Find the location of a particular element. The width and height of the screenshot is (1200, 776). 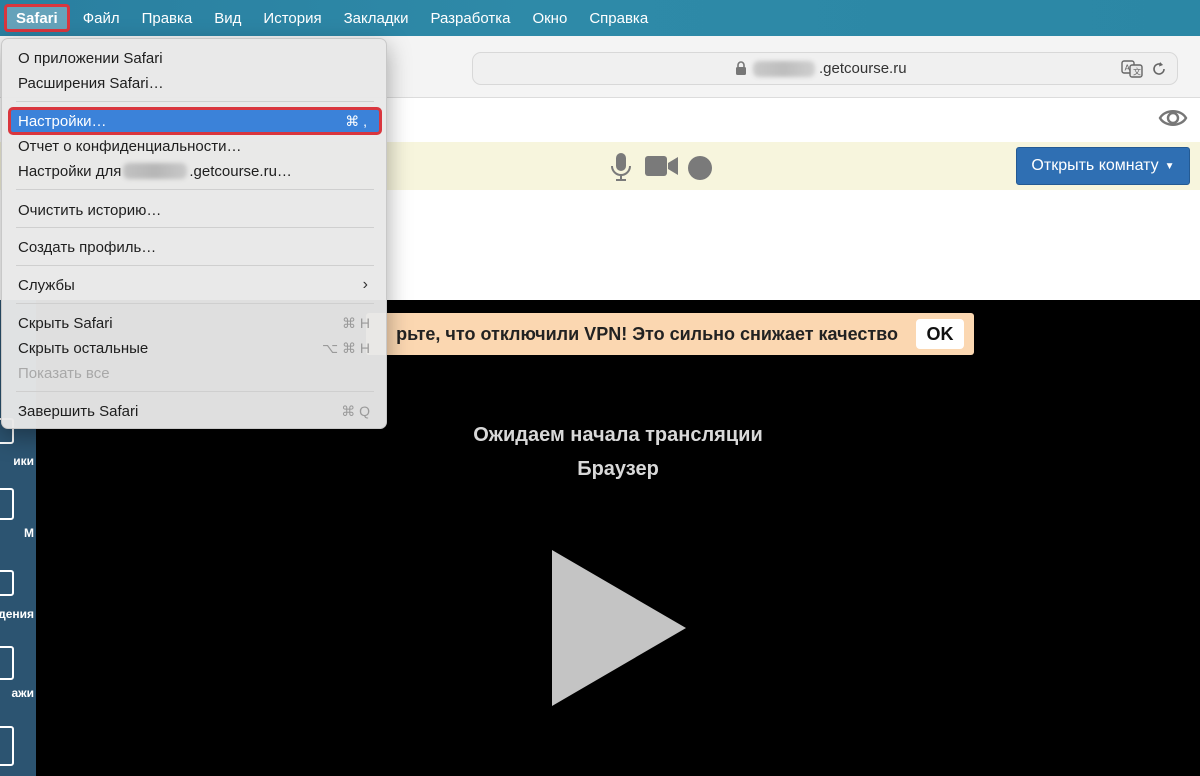

lock-icon is located at coordinates (741, 68).